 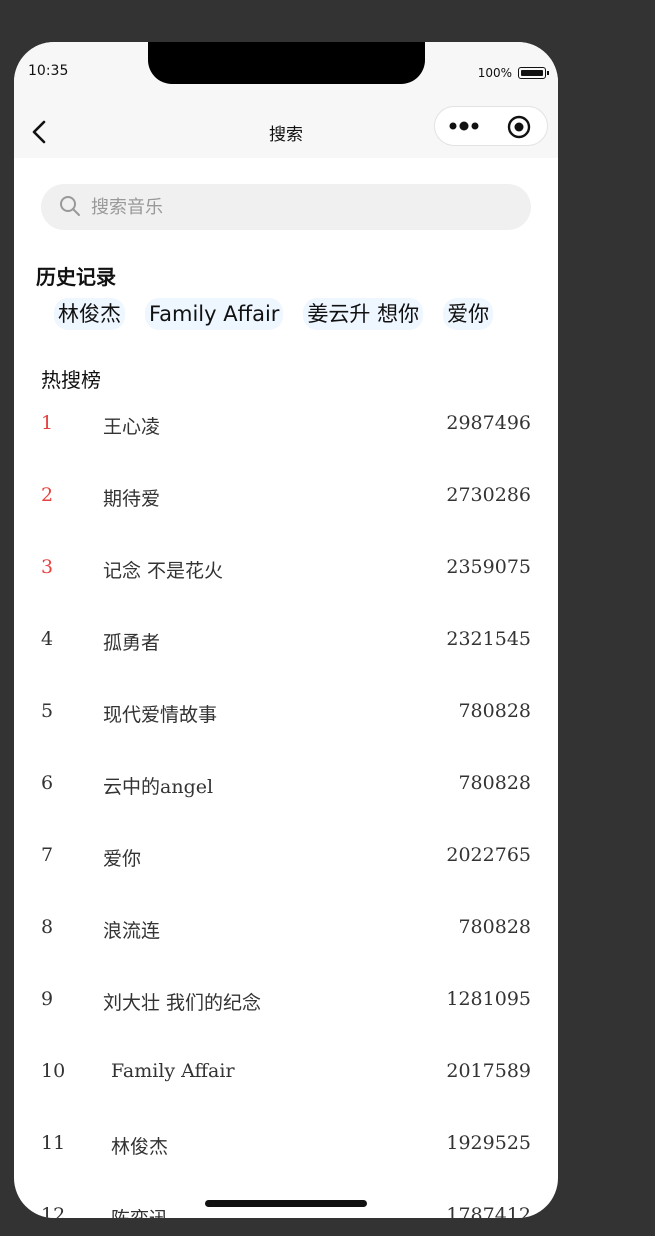 I want to click on search-bar, so click(x=286, y=207).